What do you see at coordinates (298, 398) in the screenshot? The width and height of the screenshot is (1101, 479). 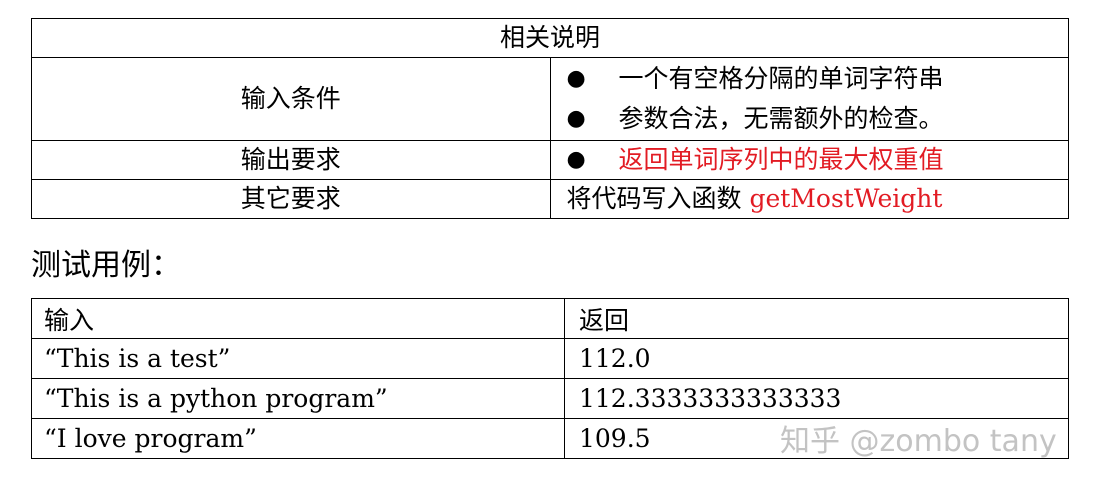 I see `test-input-cell: “This is a python program”` at bounding box center [298, 398].